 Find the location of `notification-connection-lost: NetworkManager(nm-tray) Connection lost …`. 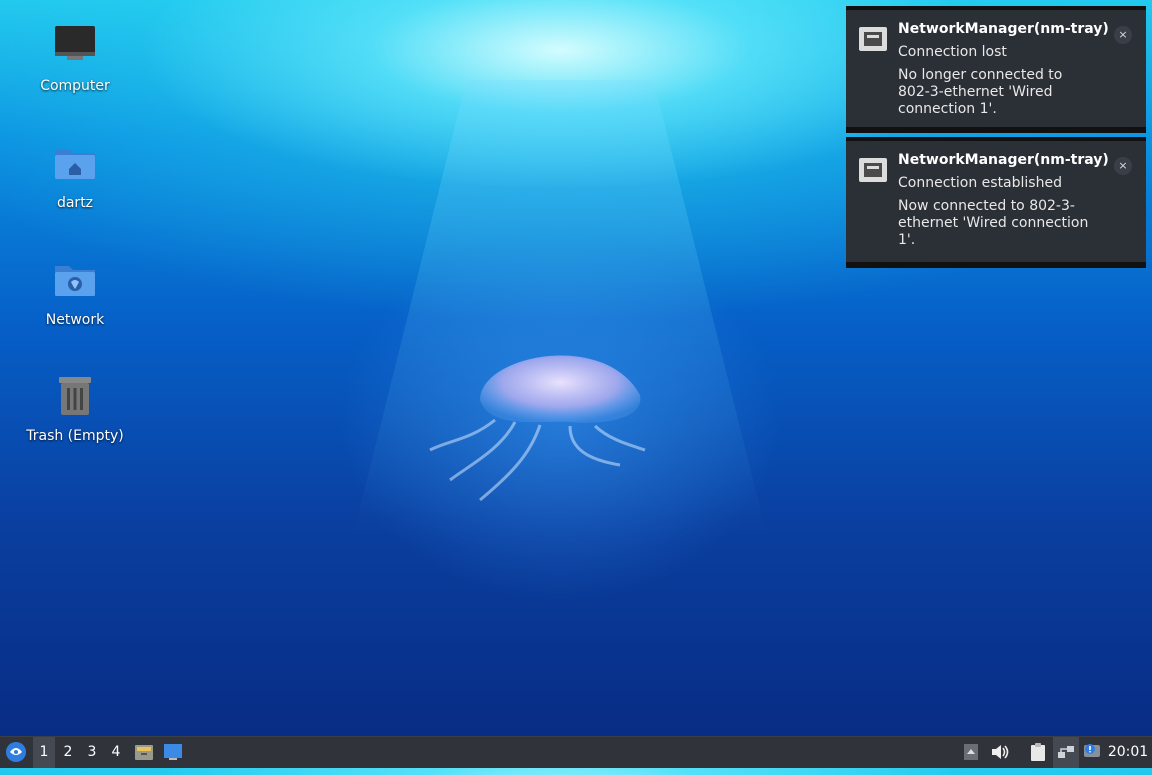

notification-connection-lost: NetworkManager(nm-tray) Connection lost … is located at coordinates (996, 69).